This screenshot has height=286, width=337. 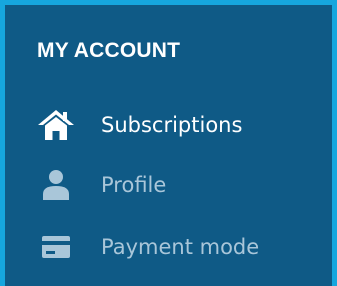 What do you see at coordinates (180, 185) in the screenshot?
I see `menu-item-profile: Profile` at bounding box center [180, 185].